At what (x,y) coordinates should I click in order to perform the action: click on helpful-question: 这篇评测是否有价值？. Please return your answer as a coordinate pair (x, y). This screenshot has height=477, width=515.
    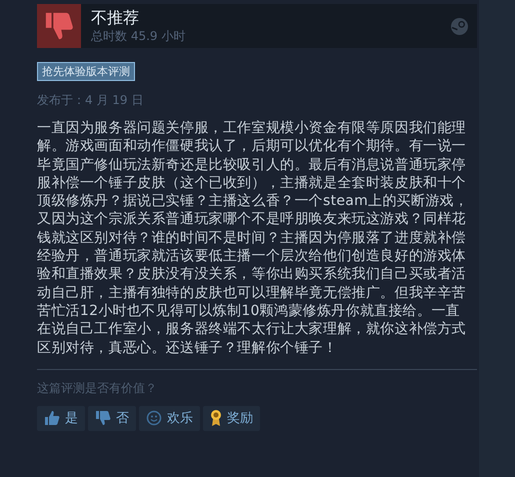
    Looking at the image, I should click on (97, 388).